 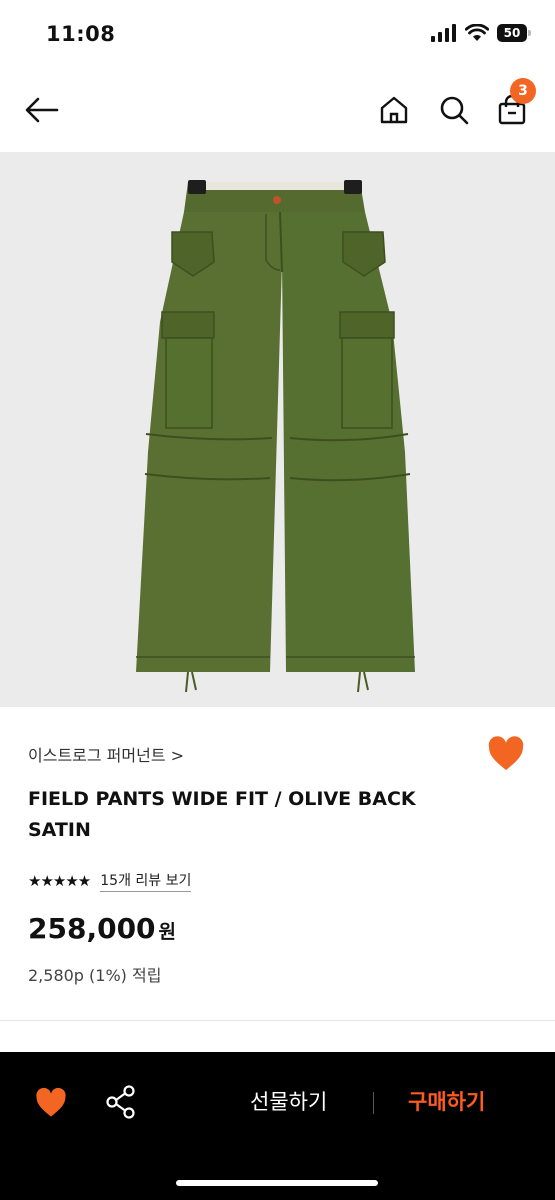 I want to click on signal-icon, so click(x=443, y=33).